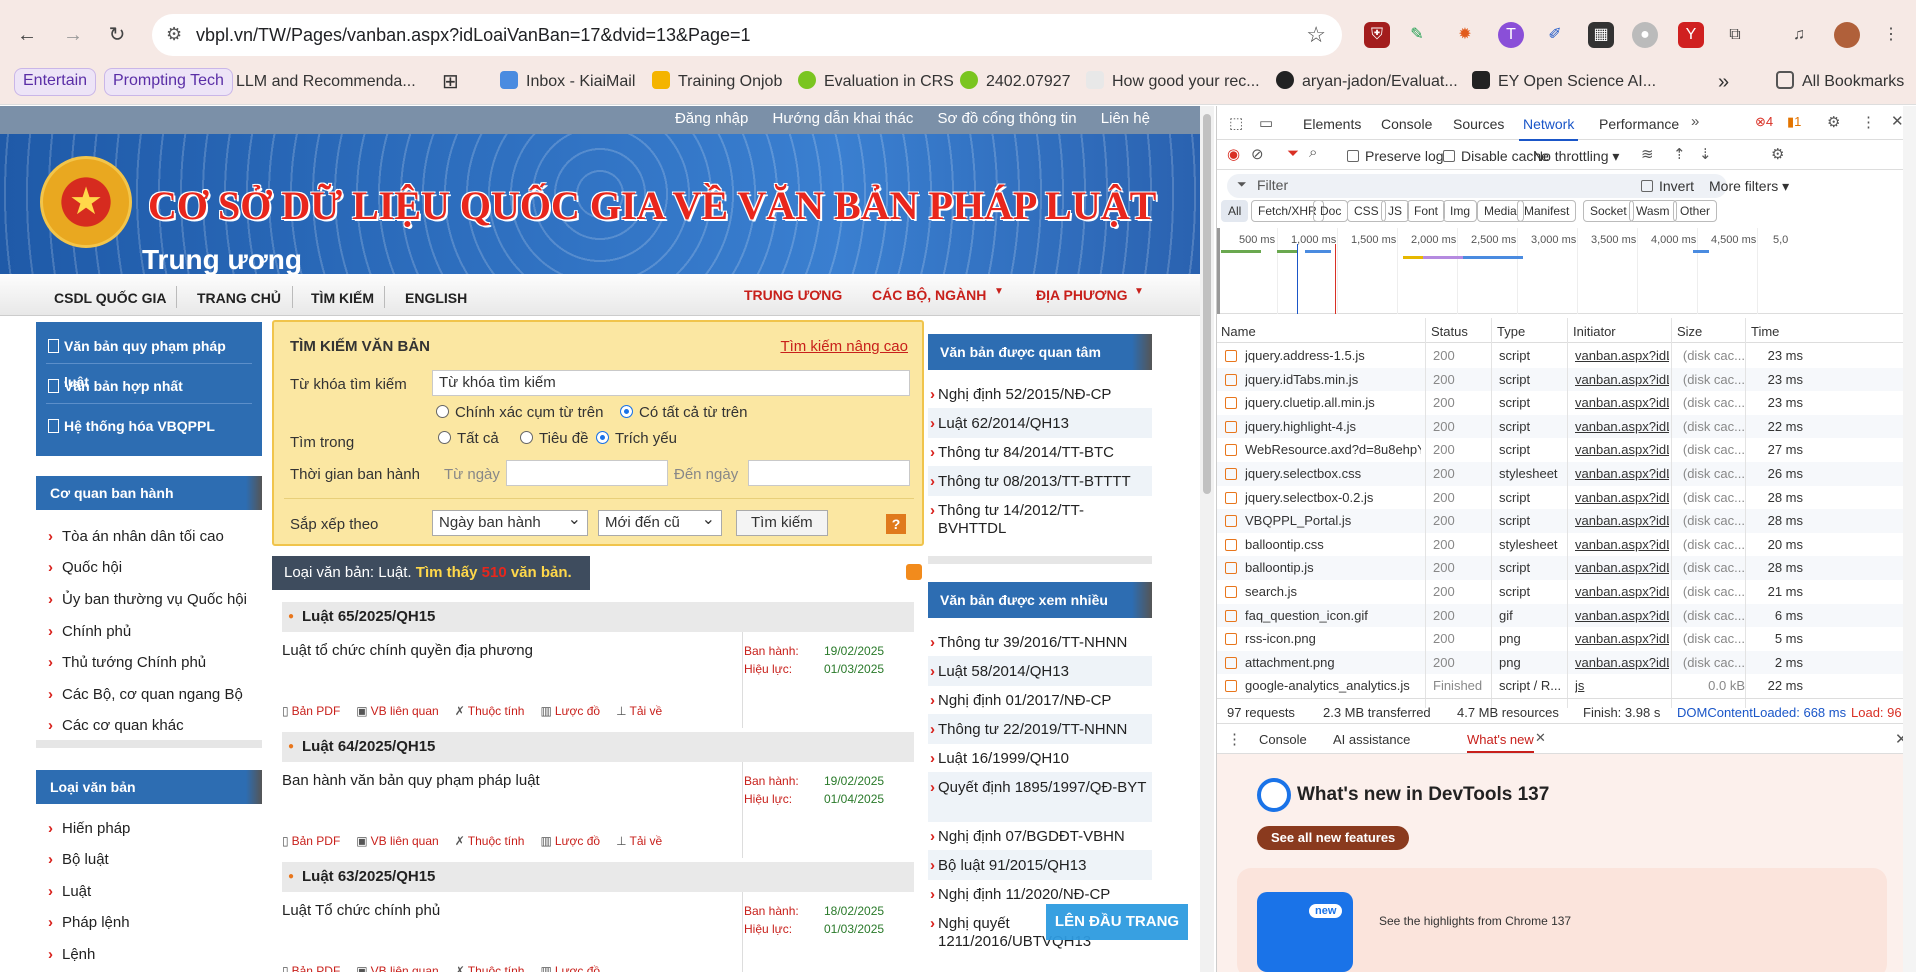 The height and width of the screenshot is (972, 1916). Describe the element at coordinates (1460, 211) in the screenshot. I see `type-filter-img: Img` at that location.